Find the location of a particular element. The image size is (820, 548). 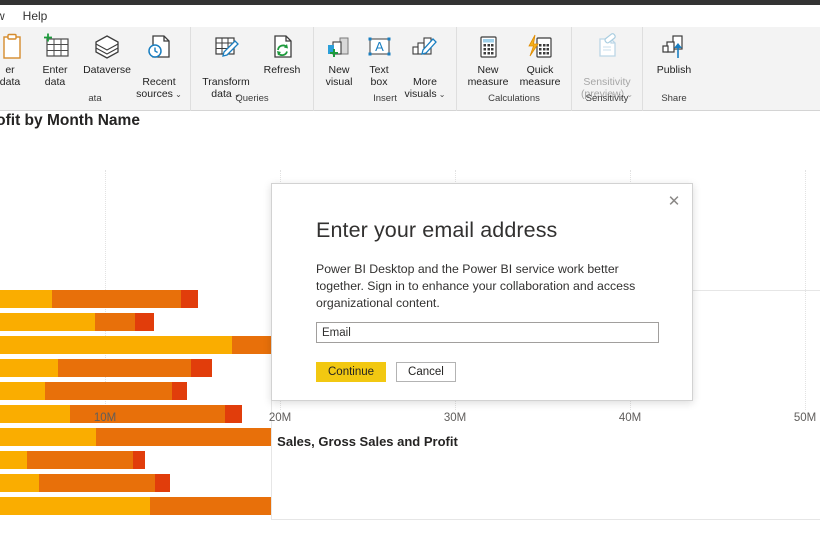

menu-item-view-clipped: w is located at coordinates (7, 16).